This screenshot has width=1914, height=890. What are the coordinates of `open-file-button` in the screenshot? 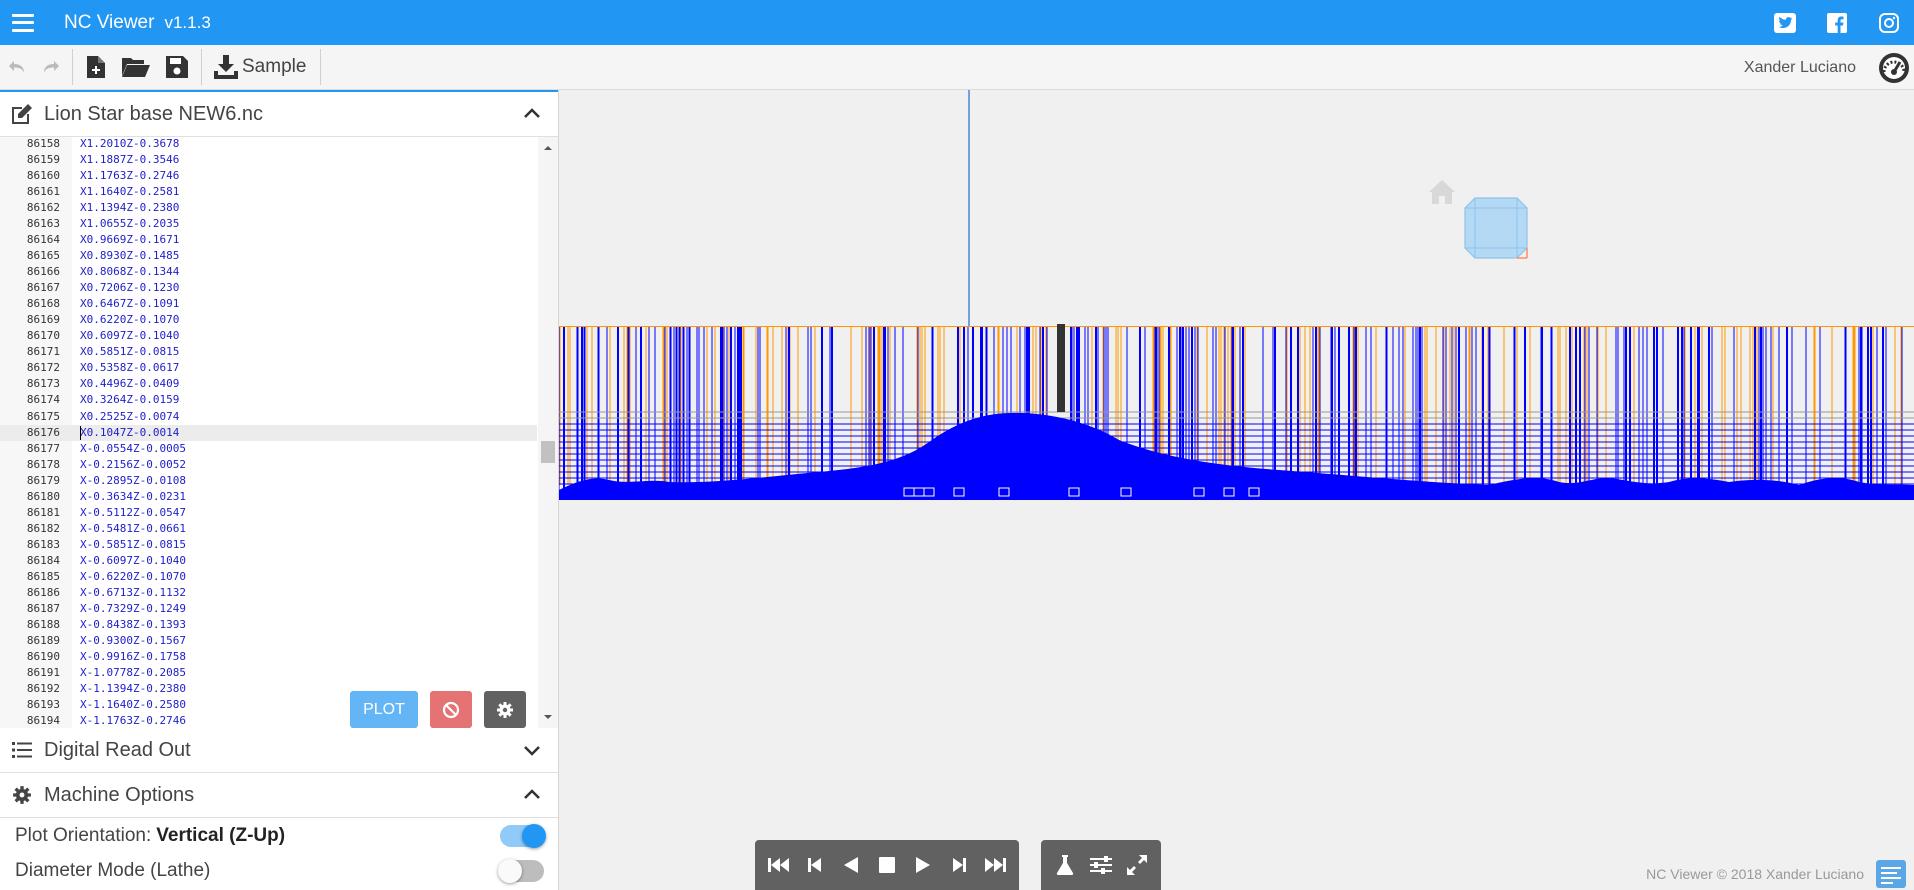 It's located at (136, 67).